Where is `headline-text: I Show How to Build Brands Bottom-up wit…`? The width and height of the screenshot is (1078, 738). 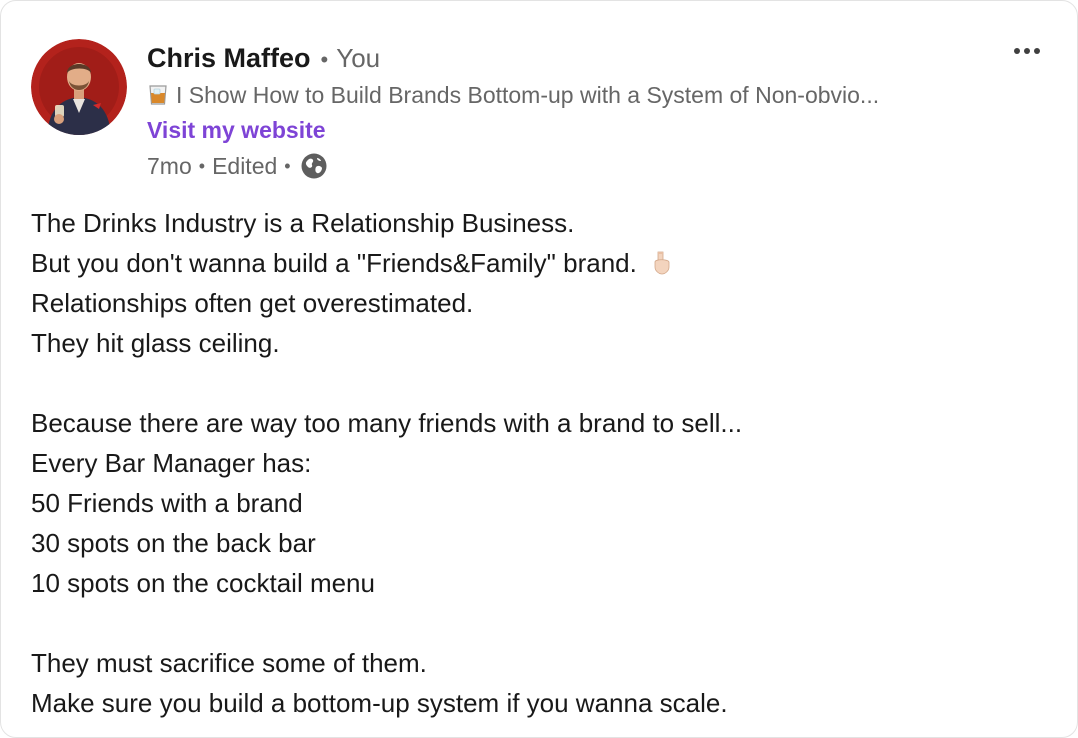 headline-text: I Show How to Build Brands Bottom-up wit… is located at coordinates (528, 94).